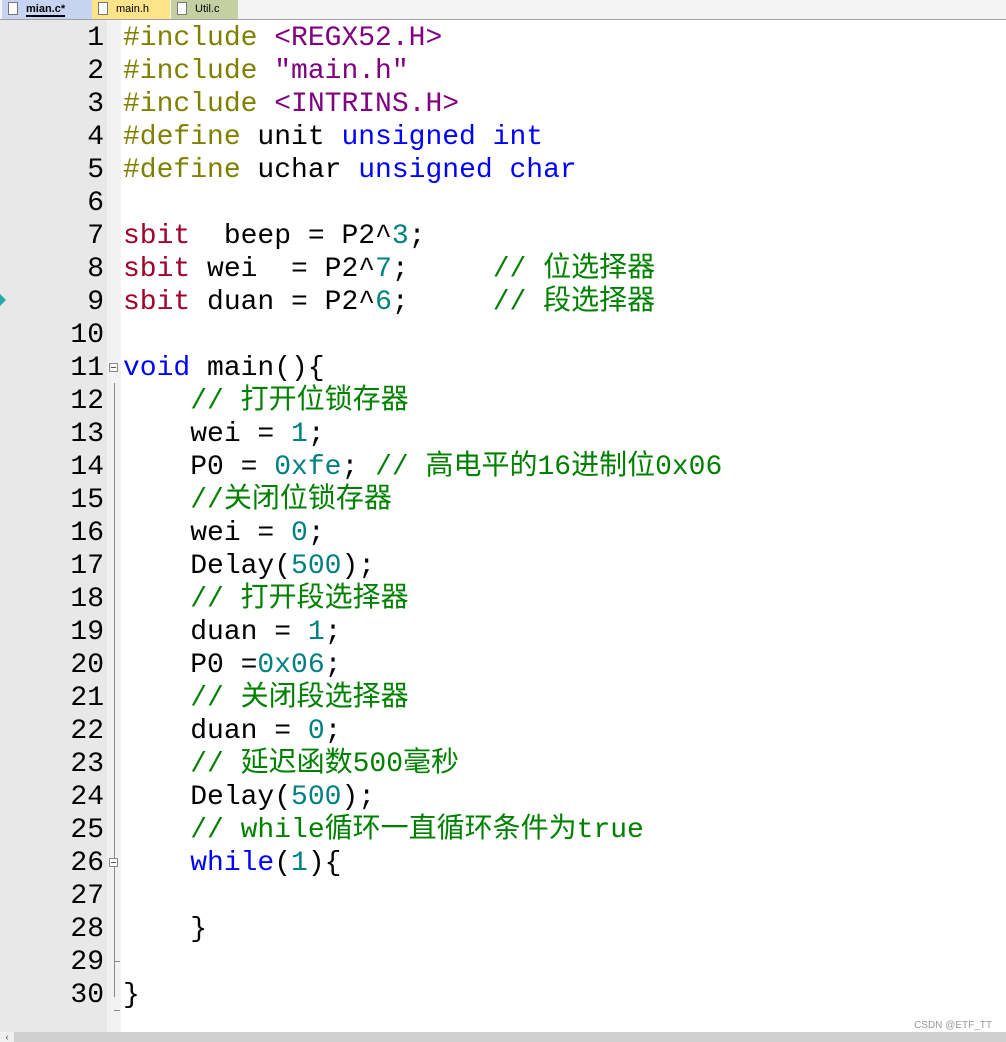  Describe the element at coordinates (87, 929) in the screenshot. I see `line-number: 28` at that location.